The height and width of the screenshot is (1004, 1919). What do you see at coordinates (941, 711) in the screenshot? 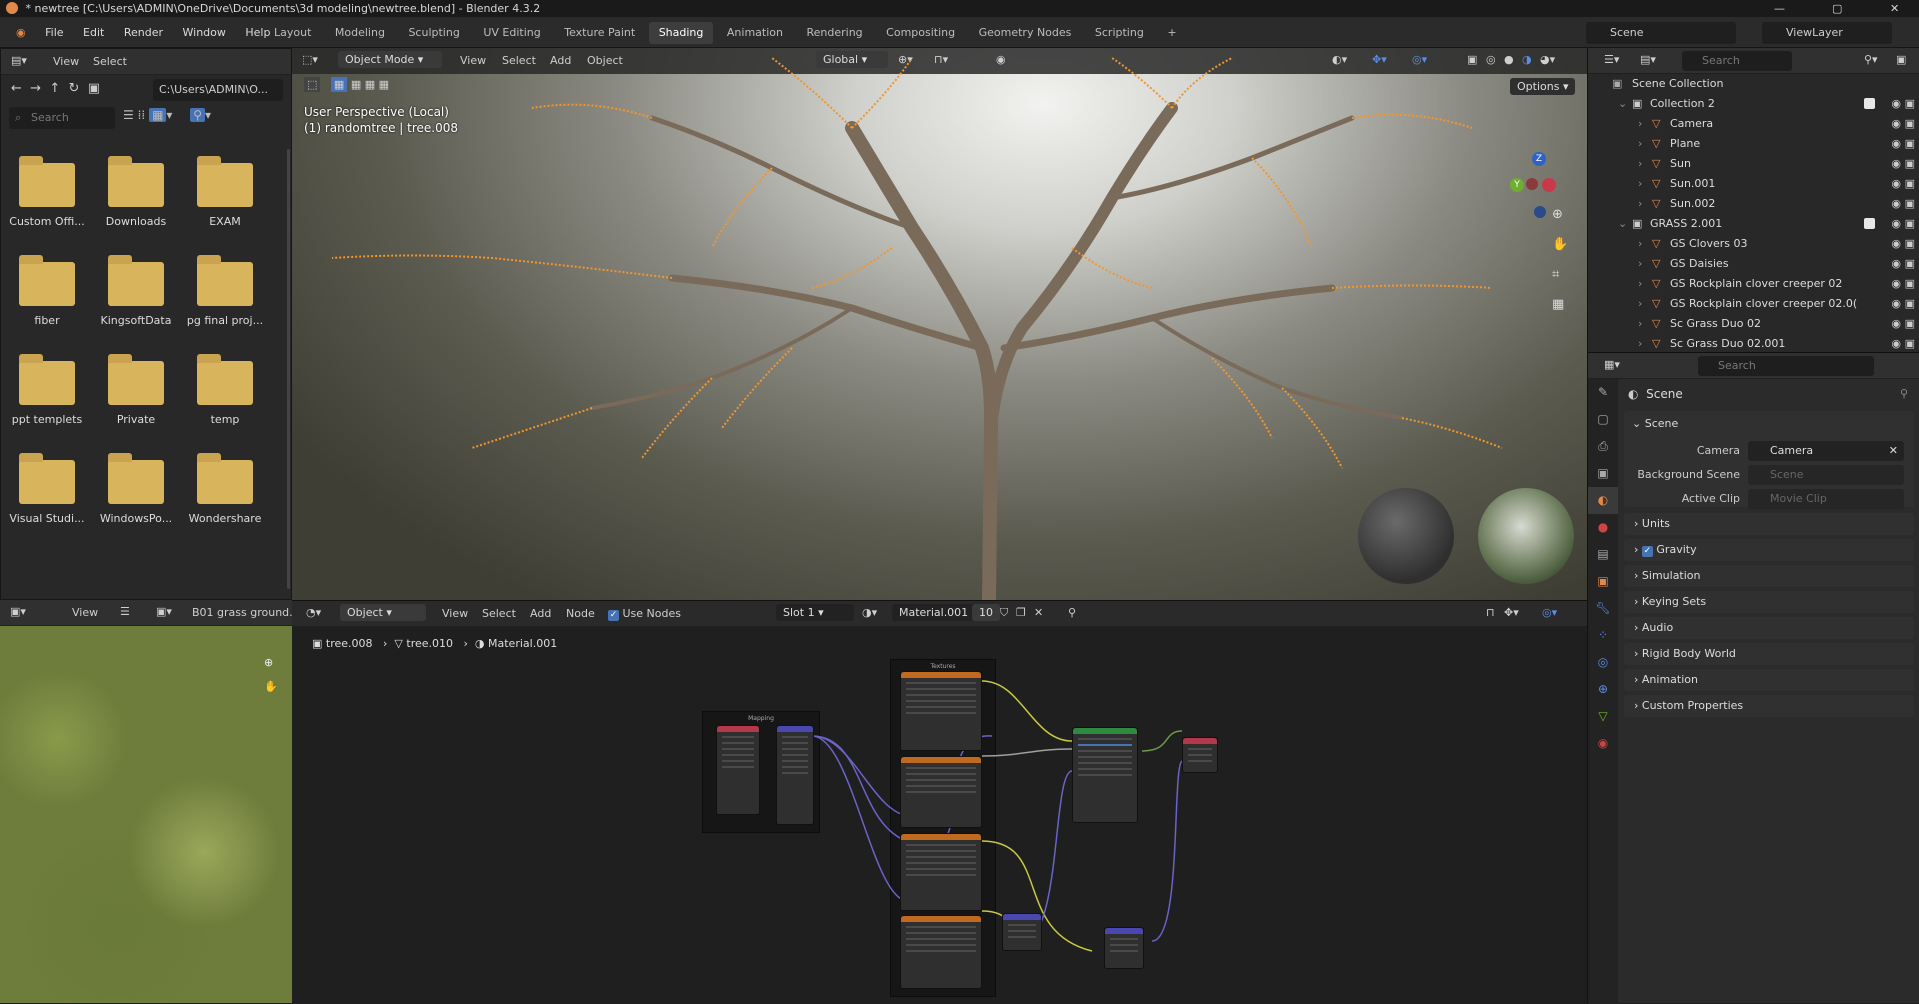
I see `base-color-image-node` at bounding box center [941, 711].